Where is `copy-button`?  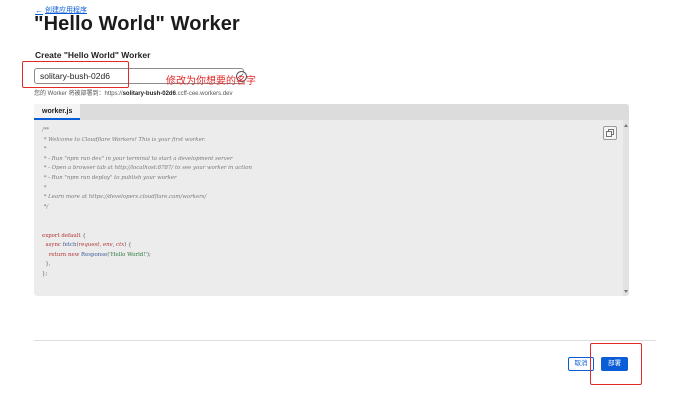
copy-button is located at coordinates (610, 133).